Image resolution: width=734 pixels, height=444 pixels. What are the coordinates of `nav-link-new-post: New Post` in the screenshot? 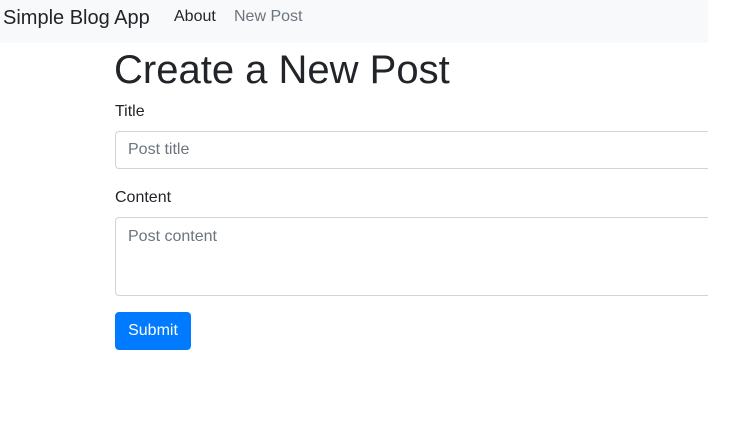 It's located at (268, 17).